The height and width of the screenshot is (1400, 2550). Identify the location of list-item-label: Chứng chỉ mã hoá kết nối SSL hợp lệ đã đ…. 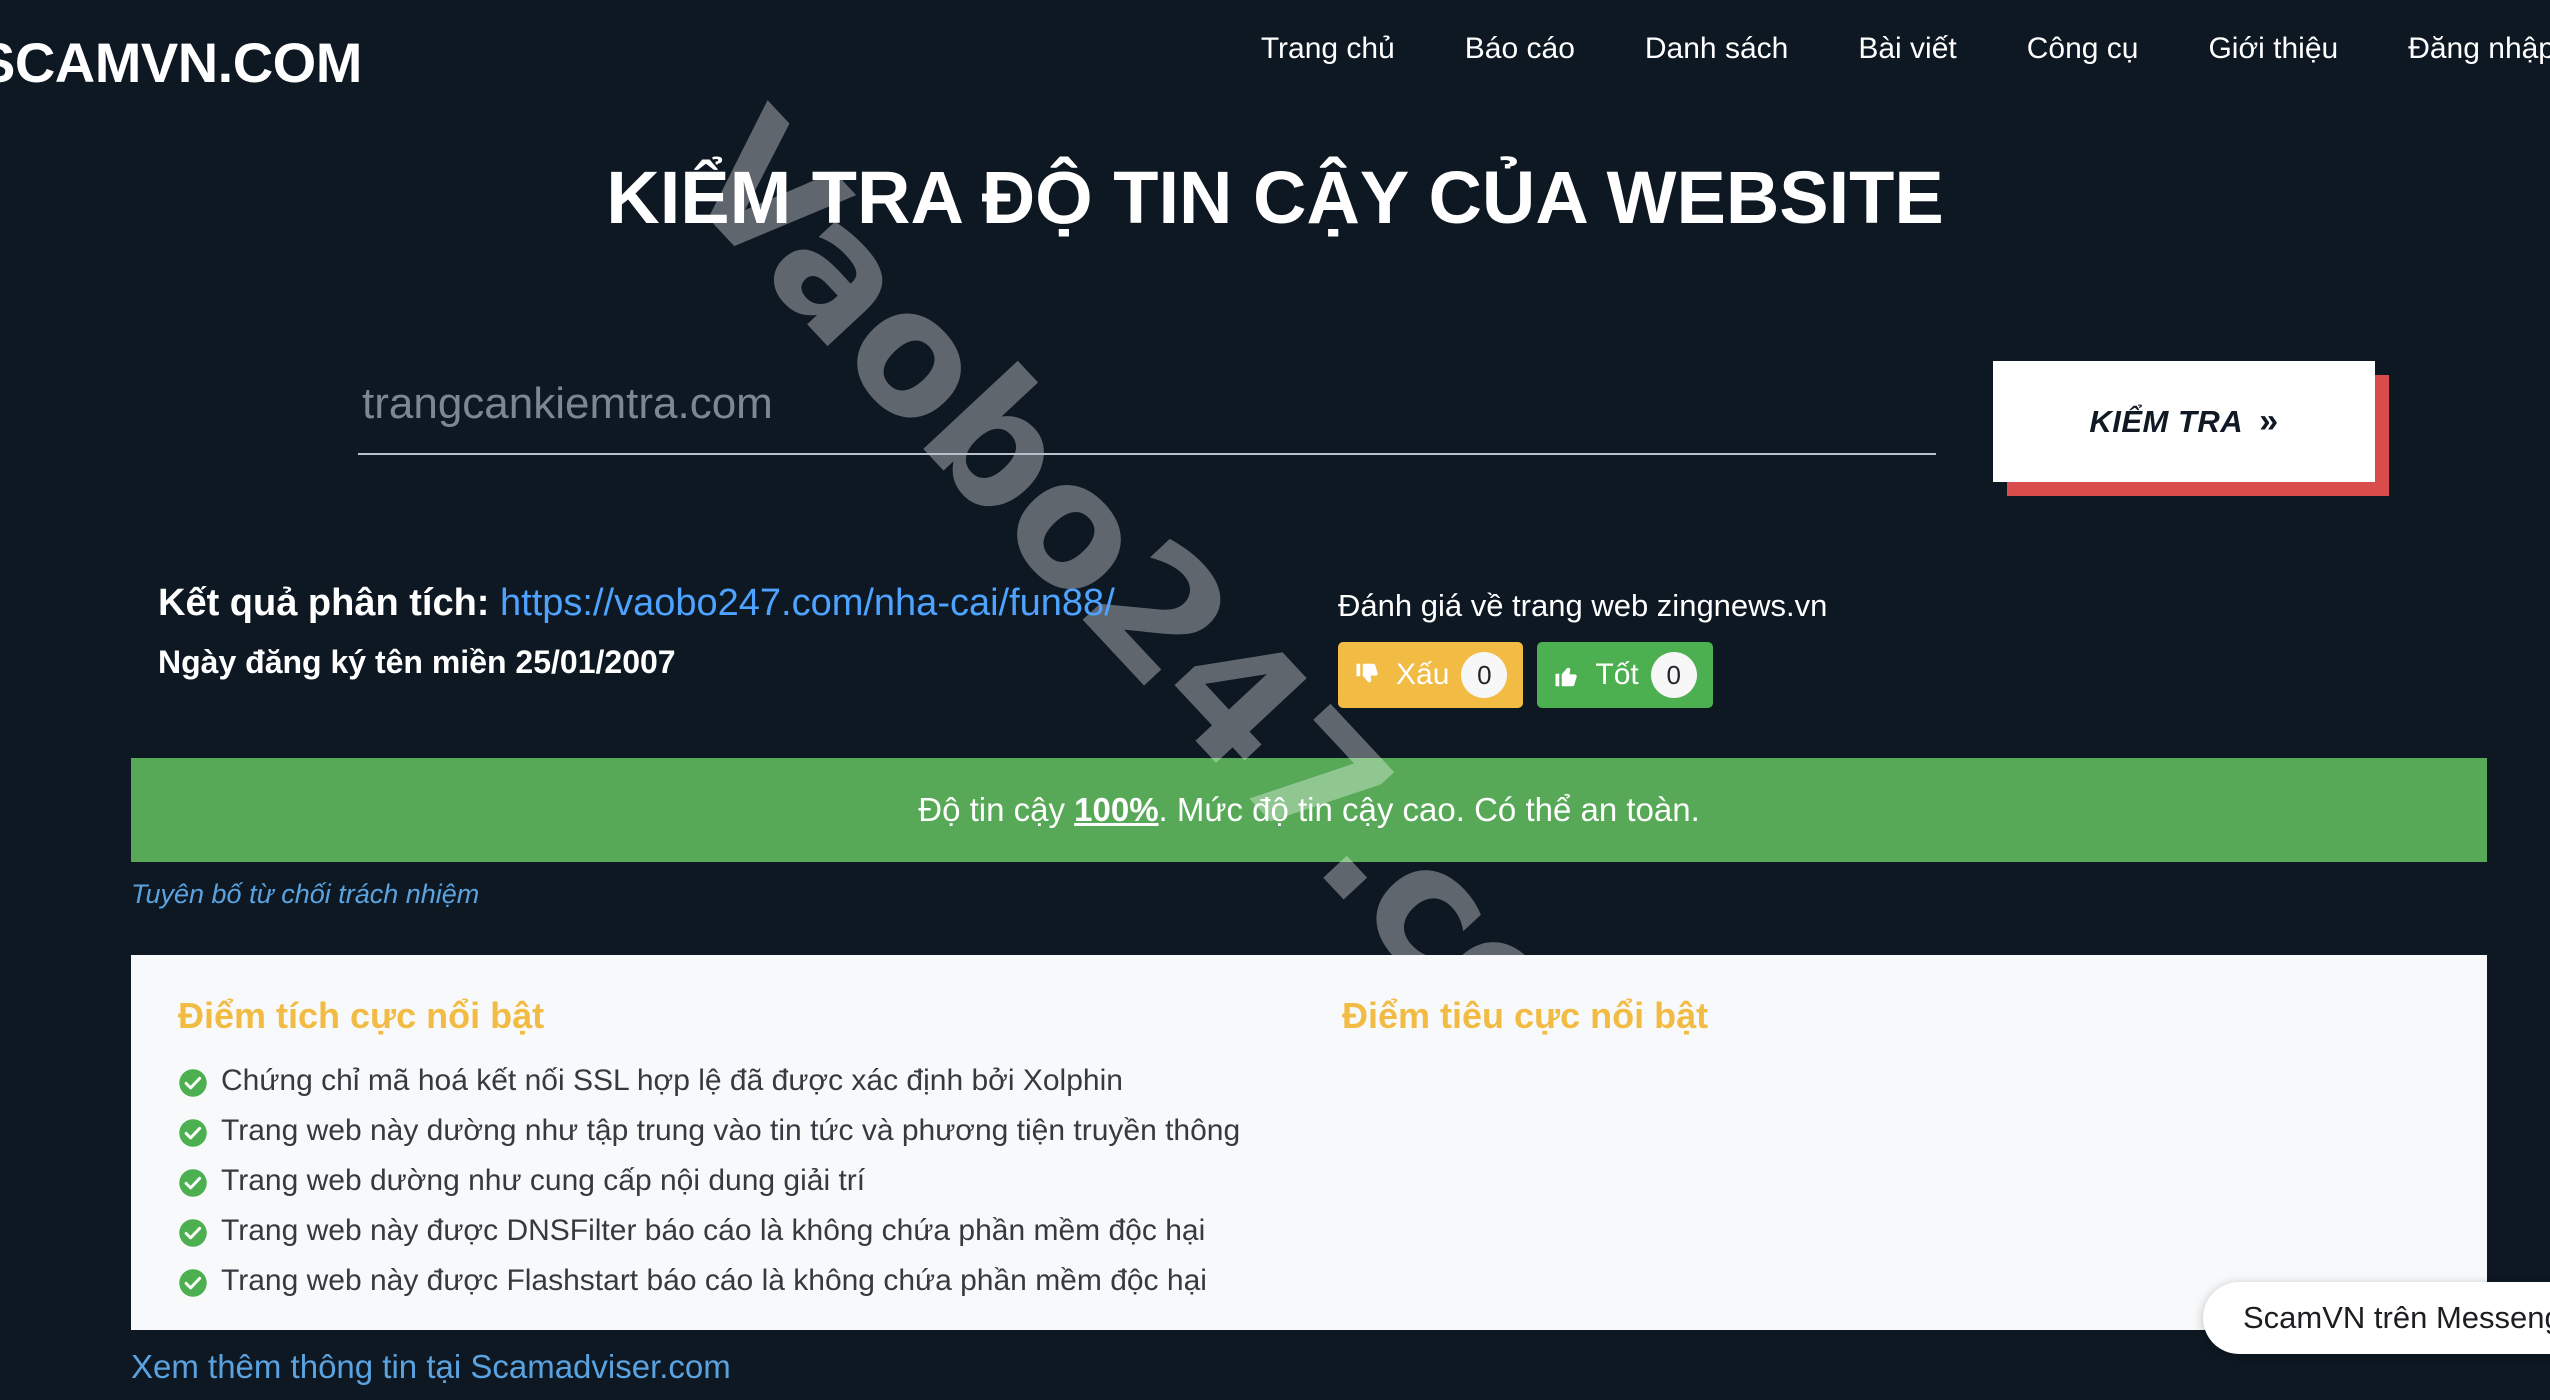
(672, 1080).